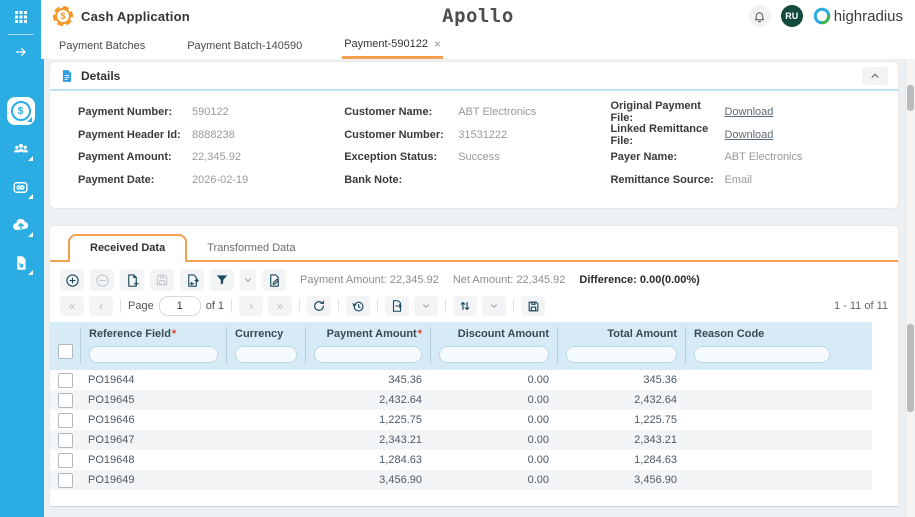 Image resolution: width=915 pixels, height=517 pixels. Describe the element at coordinates (111, 420) in the screenshot. I see `cell-reference: PO19646` at that location.